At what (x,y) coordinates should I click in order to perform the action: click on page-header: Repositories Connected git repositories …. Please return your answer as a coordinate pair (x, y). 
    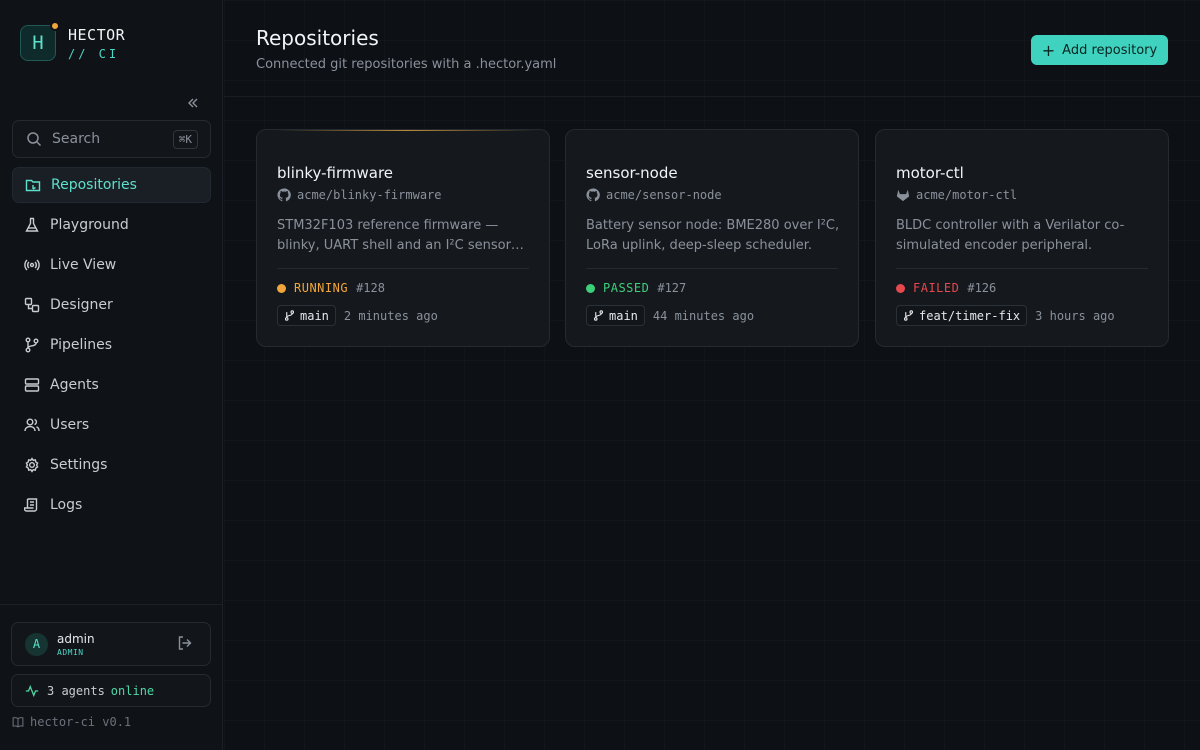
    Looking at the image, I should click on (712, 48).